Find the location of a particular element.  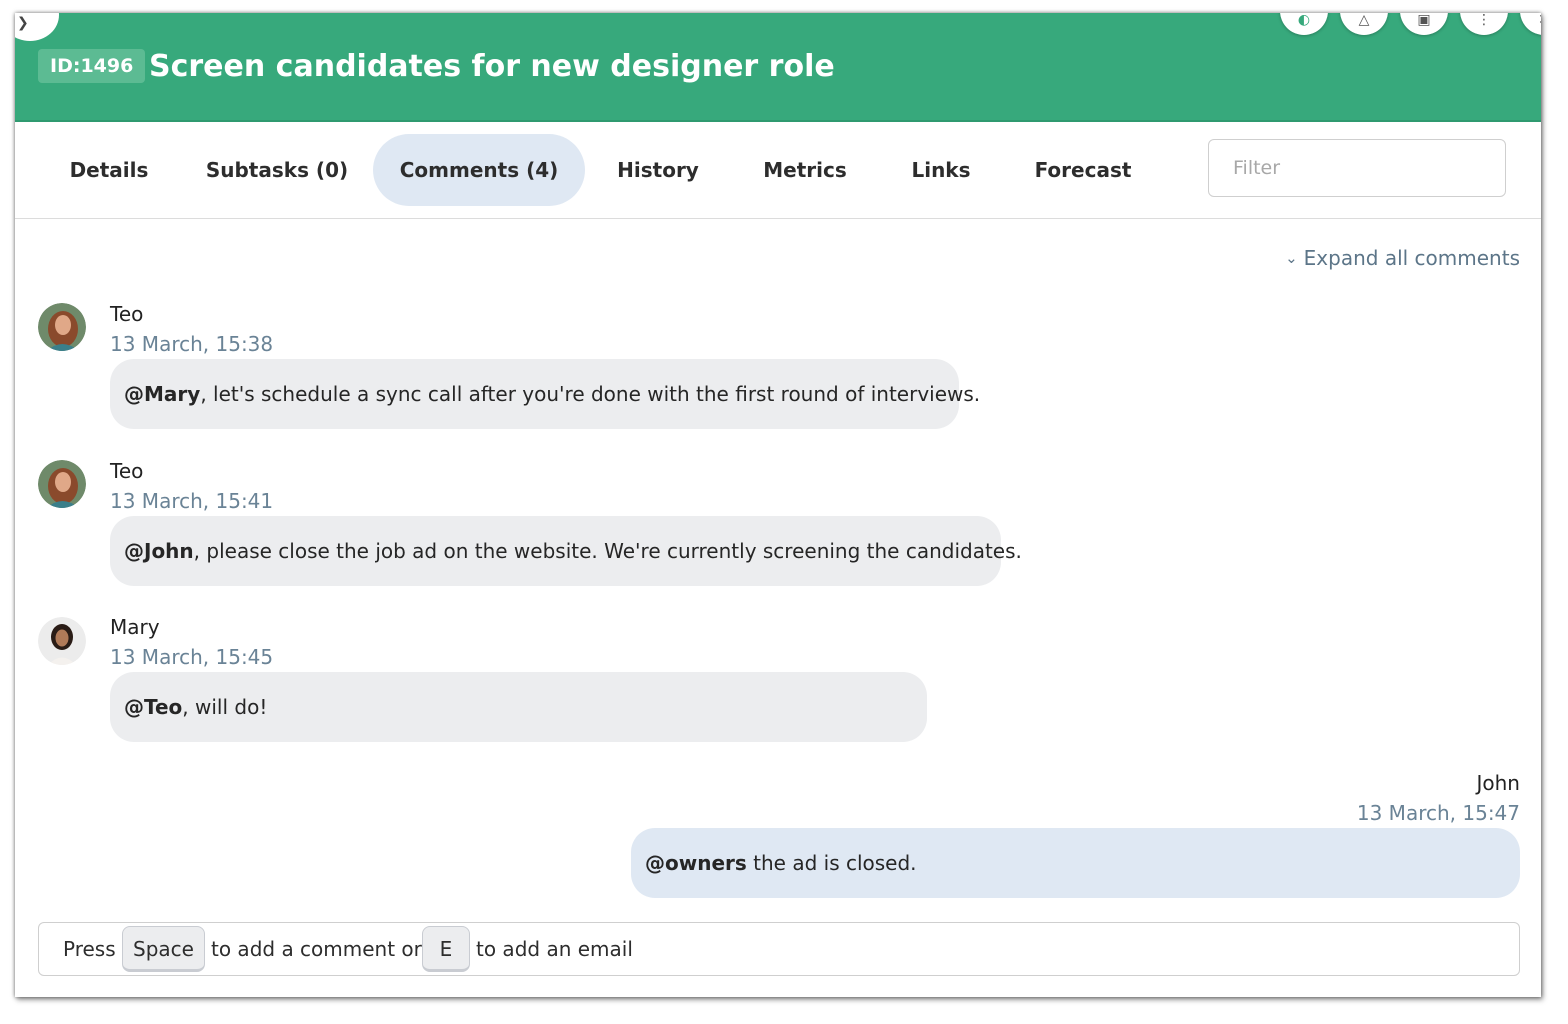

comment-author: John is located at coordinates (1498, 783).